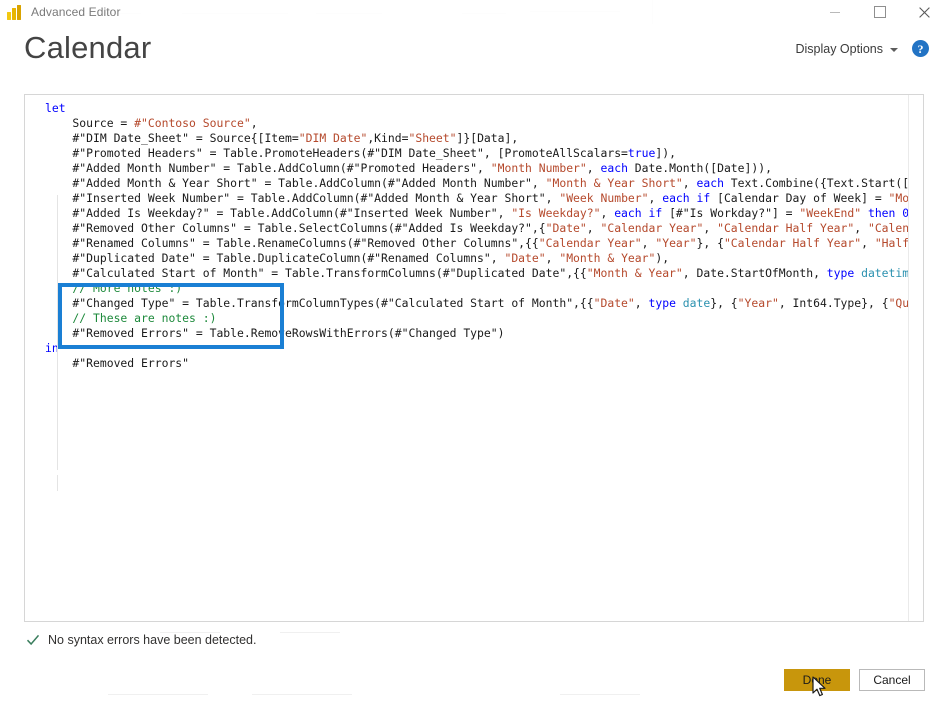 Image resolution: width=947 pixels, height=707 pixels. What do you see at coordinates (834, 12) in the screenshot?
I see `minimize-icon` at bounding box center [834, 12].